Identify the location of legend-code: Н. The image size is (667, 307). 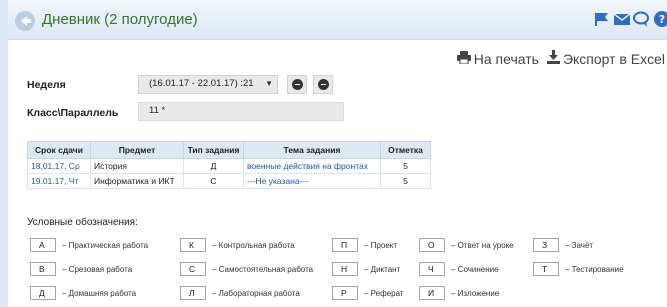
(345, 269).